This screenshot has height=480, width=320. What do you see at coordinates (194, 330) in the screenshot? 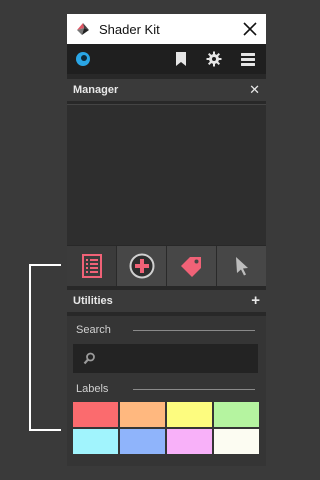
I see `search-divider` at bounding box center [194, 330].